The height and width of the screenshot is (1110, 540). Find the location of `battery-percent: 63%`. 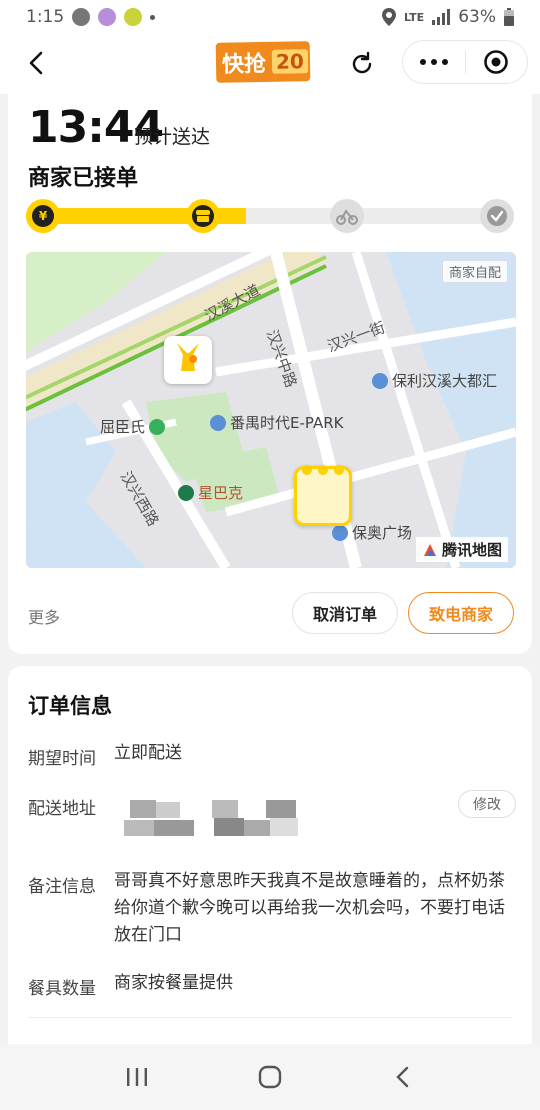

battery-percent: 63% is located at coordinates (477, 17).